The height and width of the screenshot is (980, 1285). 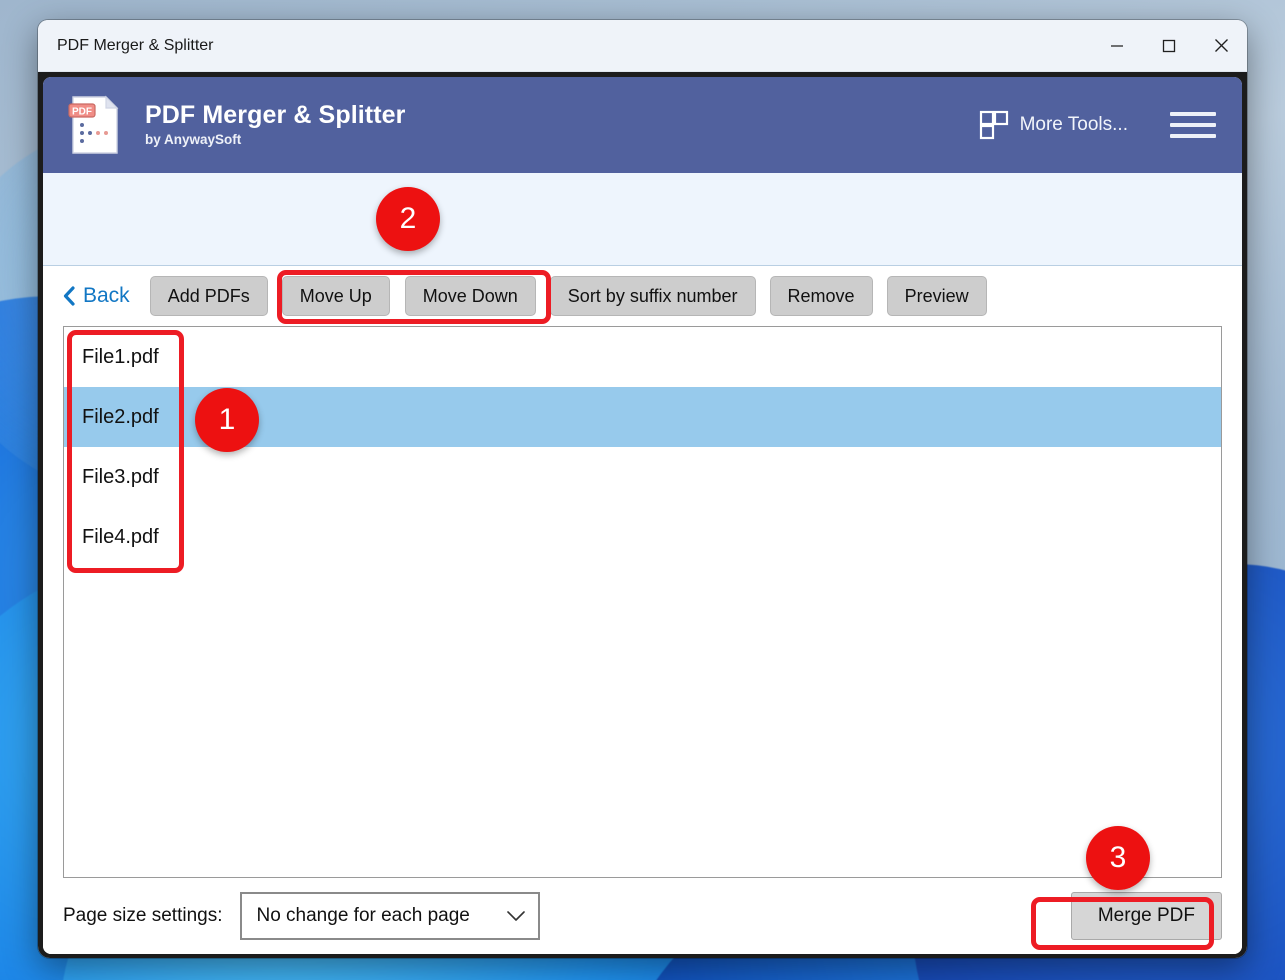 What do you see at coordinates (642, 219) in the screenshot?
I see `info-band` at bounding box center [642, 219].